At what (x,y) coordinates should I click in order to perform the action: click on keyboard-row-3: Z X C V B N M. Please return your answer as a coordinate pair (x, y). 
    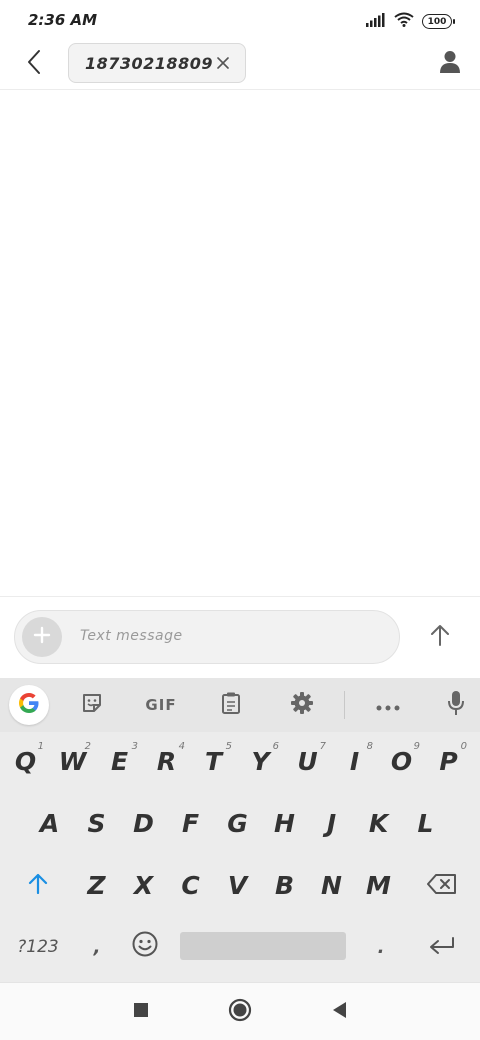
    Looking at the image, I should click on (240, 885).